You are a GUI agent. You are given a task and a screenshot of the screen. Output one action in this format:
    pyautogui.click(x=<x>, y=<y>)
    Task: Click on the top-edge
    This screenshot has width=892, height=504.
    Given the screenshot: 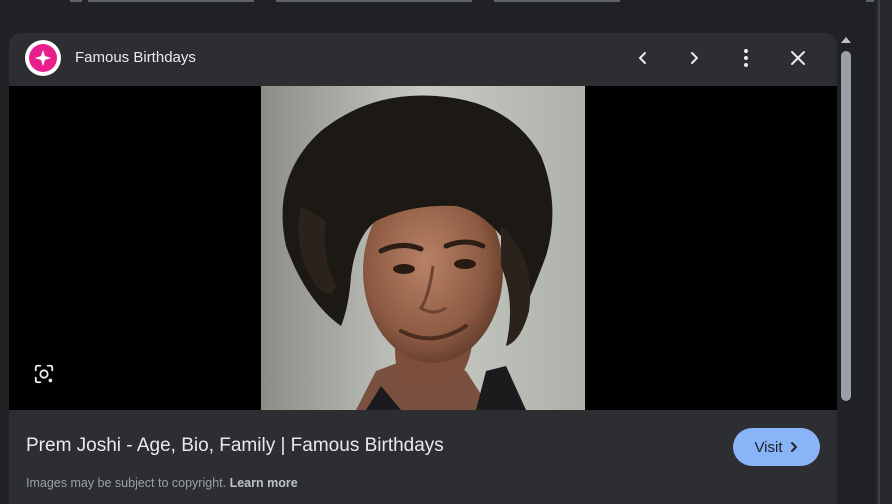 What is the action you would take?
    pyautogui.click(x=446, y=1)
    